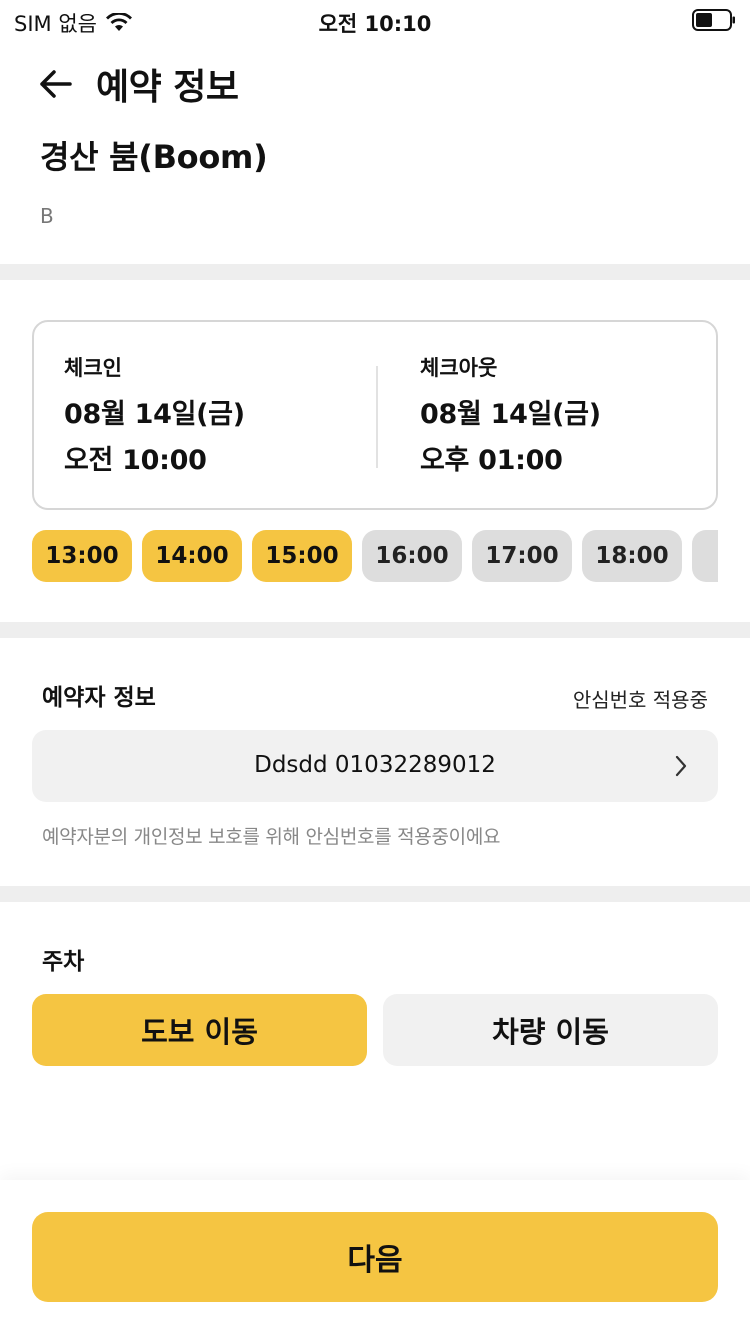  Describe the element at coordinates (199, 1030) in the screenshot. I see `parking-walk-button: 도보 이동` at that location.